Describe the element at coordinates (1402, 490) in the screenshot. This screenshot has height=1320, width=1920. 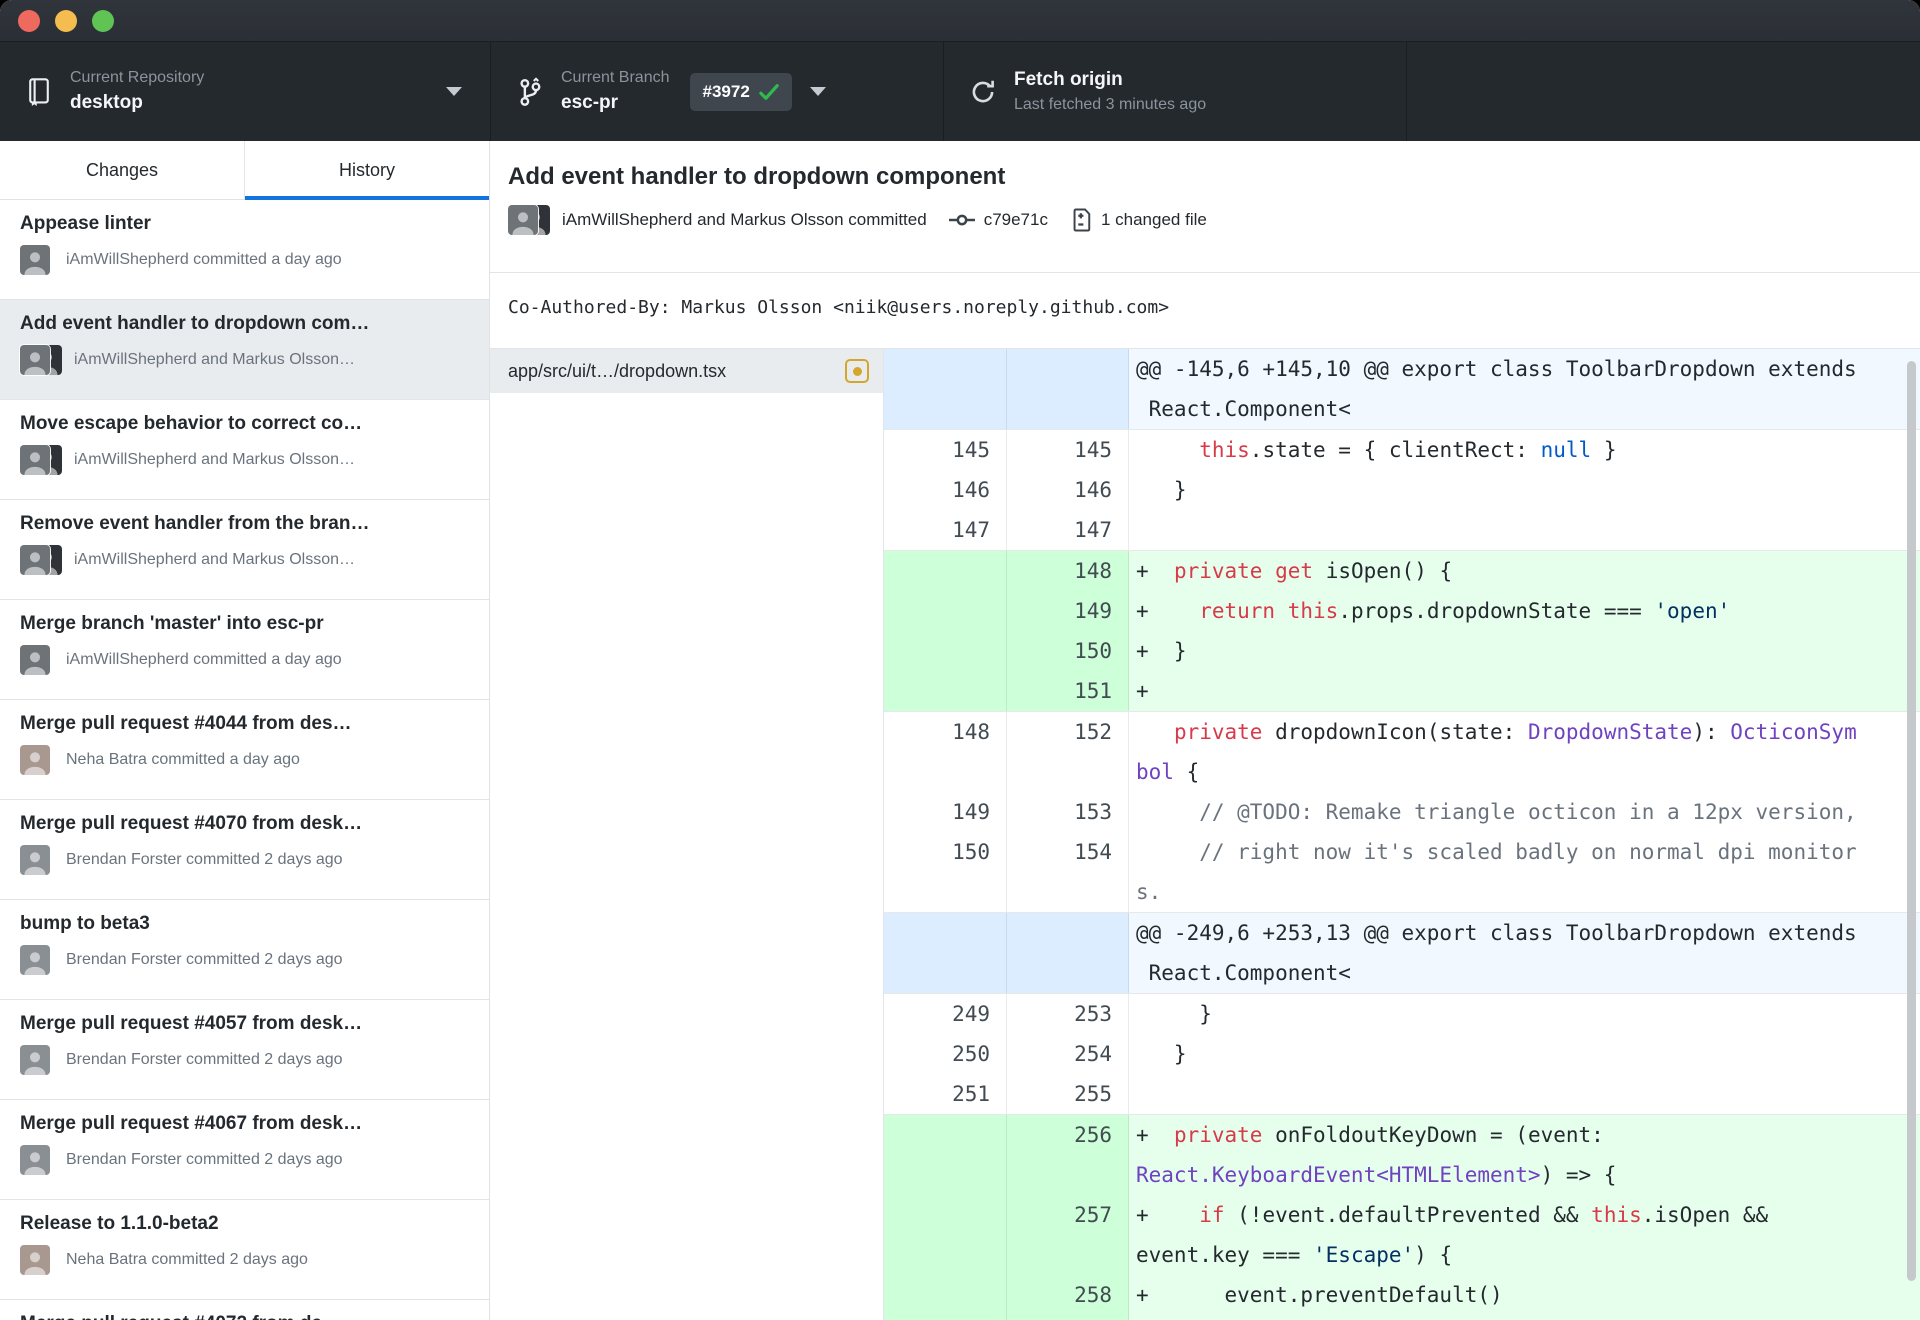
I see `diff-line-context: 146 146 }` at that location.